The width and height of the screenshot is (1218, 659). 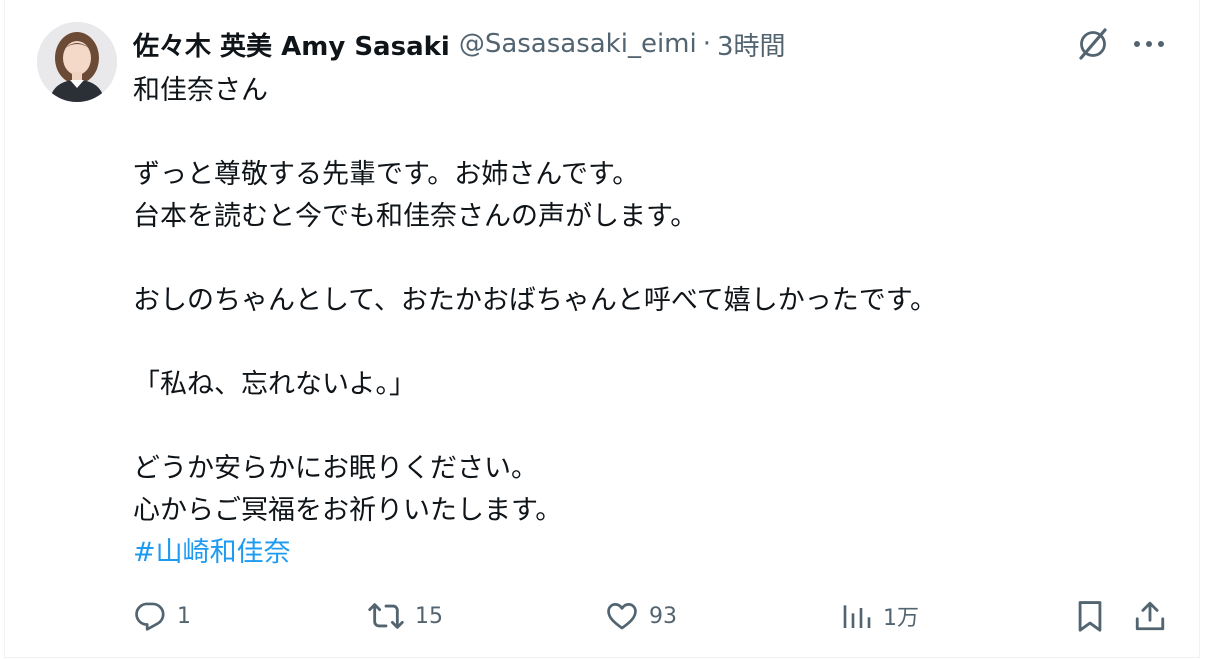 I want to click on avatar-photo, so click(x=77, y=62).